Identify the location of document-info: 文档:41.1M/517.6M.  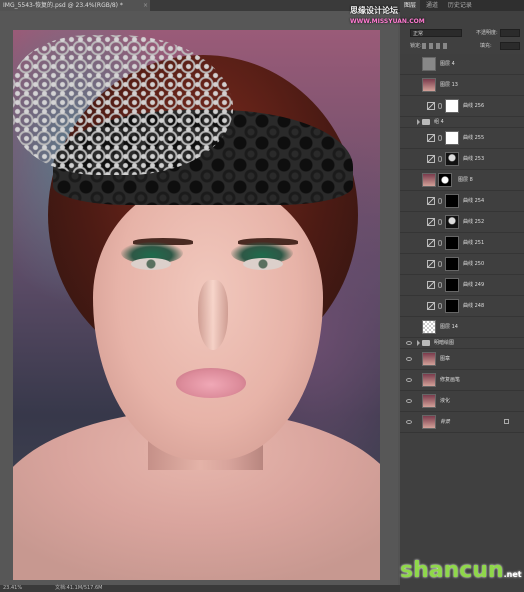
(79, 588).